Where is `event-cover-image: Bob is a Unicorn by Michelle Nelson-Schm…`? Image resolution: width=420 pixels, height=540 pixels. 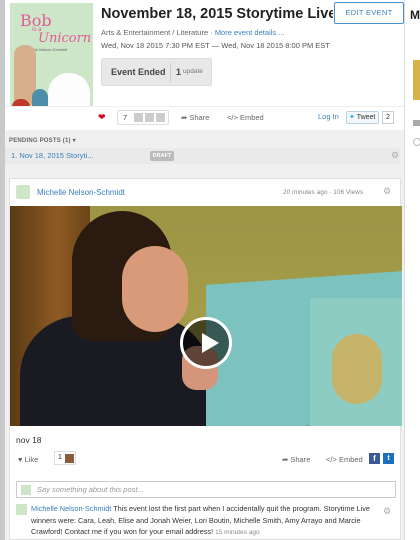
event-cover-image: Bob is a Unicorn by Michelle Nelson-Schm… is located at coordinates (51, 63).